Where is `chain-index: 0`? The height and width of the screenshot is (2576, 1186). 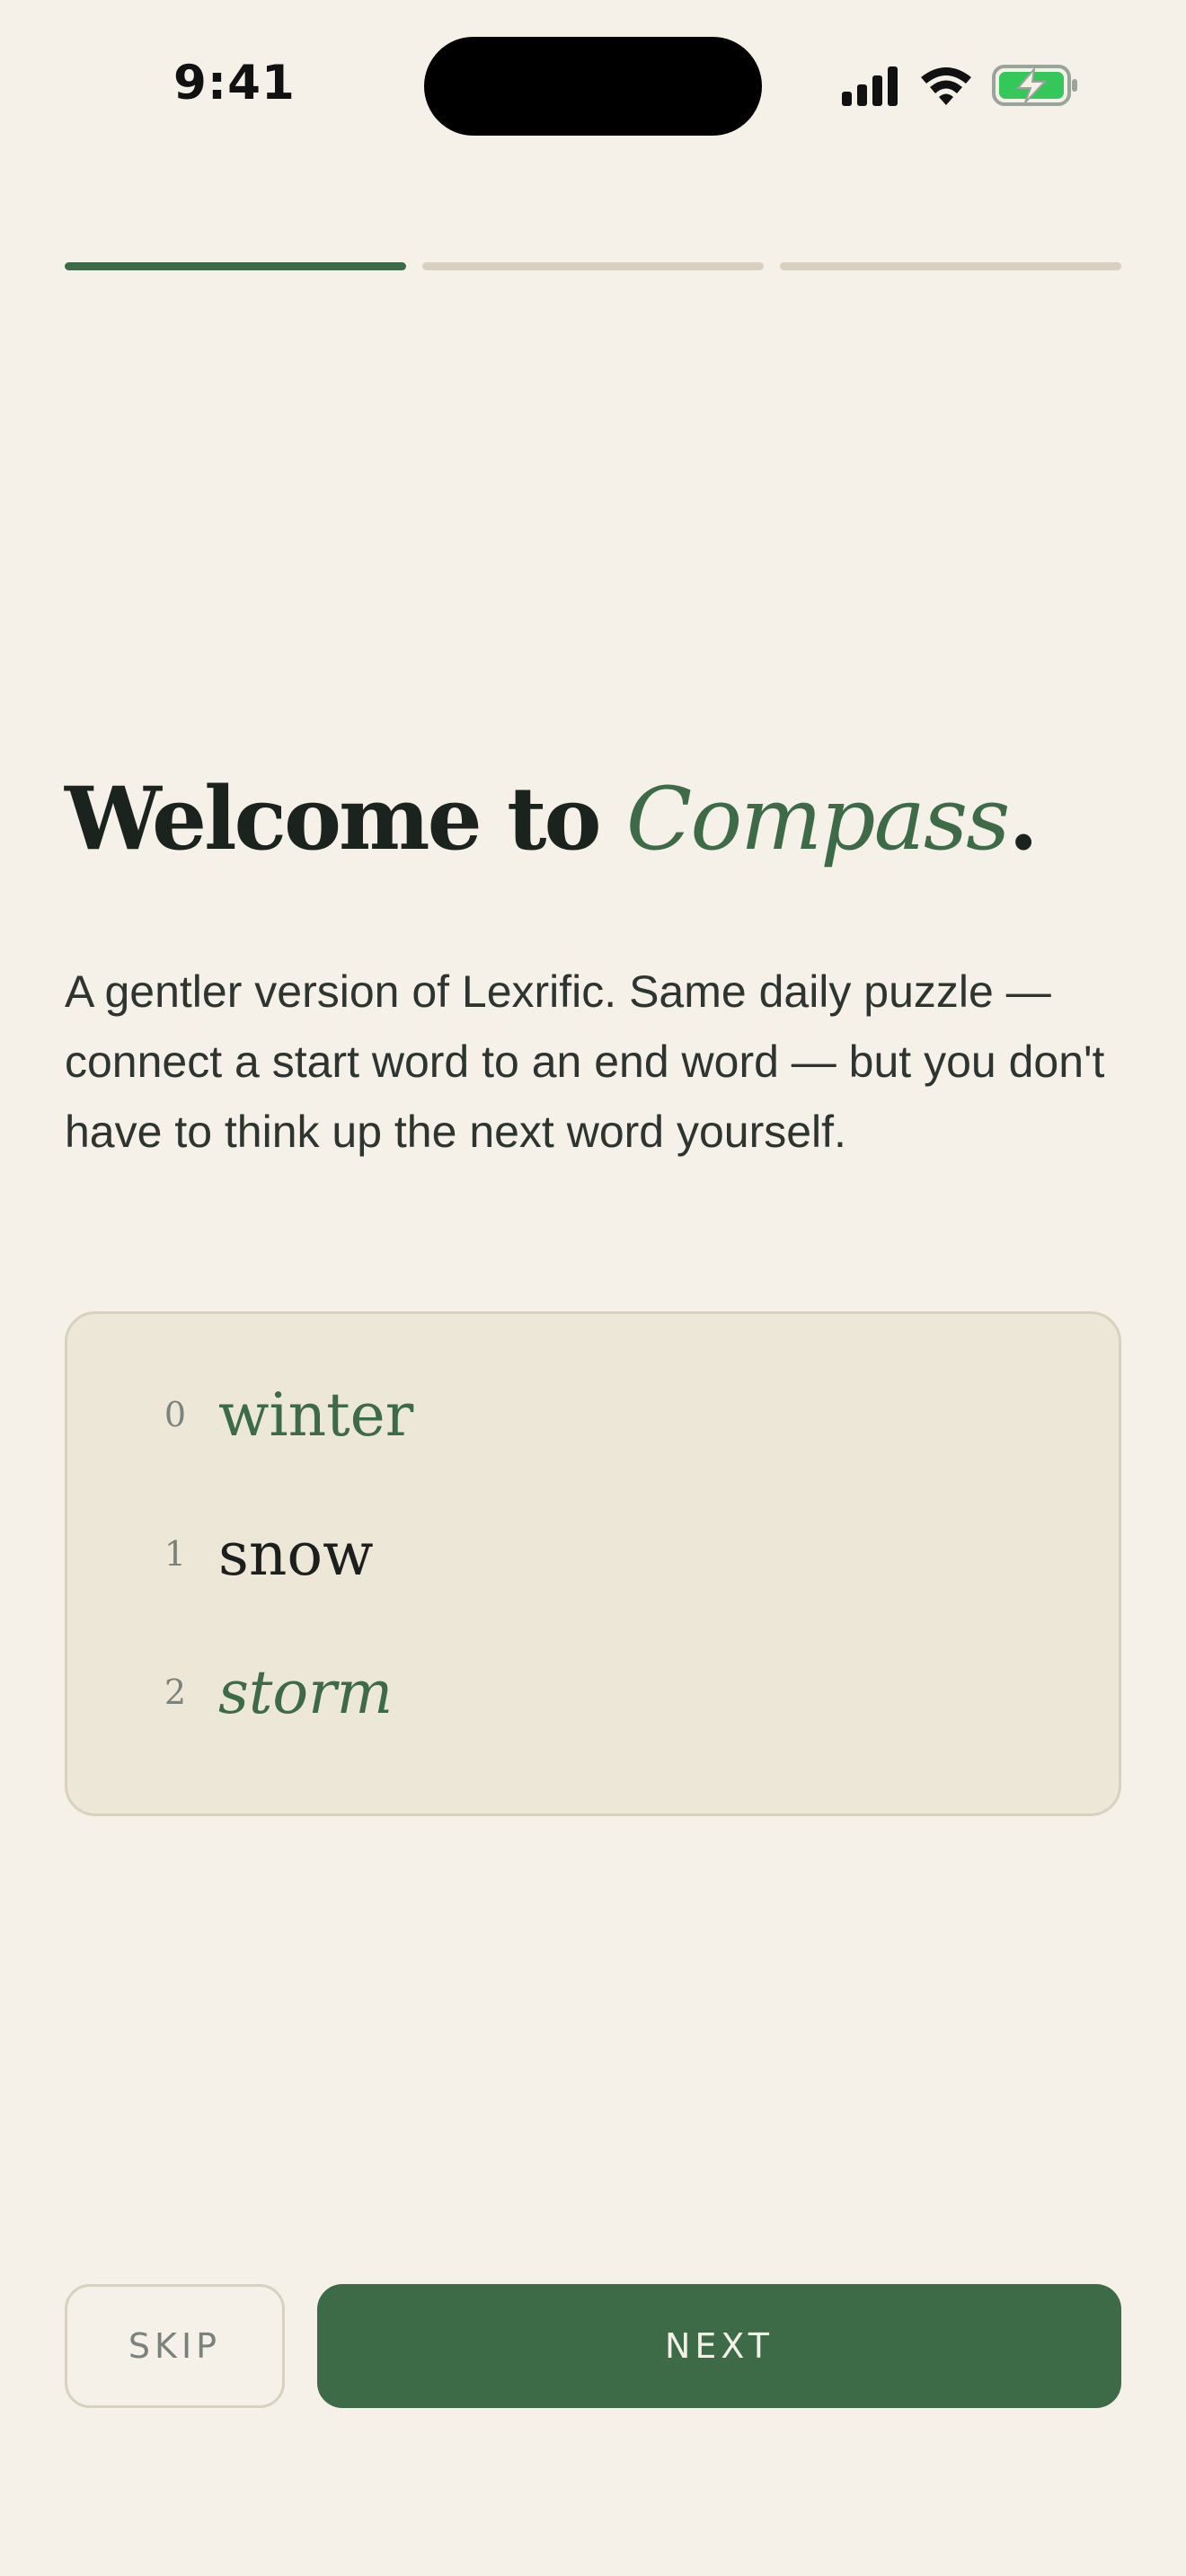 chain-index: 0 is located at coordinates (175, 1414).